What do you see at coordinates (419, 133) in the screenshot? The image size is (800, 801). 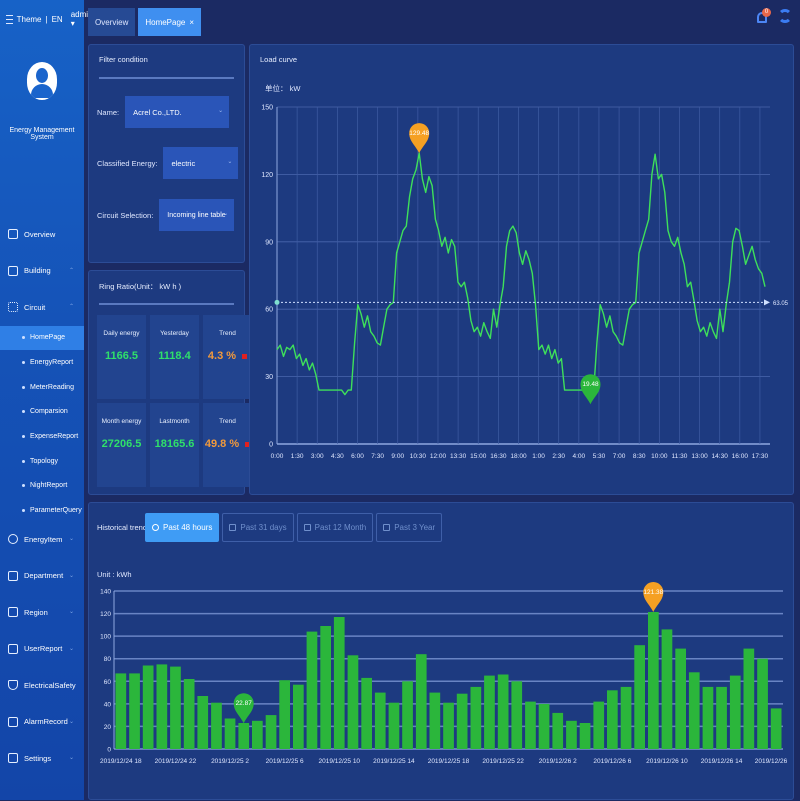 I see `max-marker-label: 129.48` at bounding box center [419, 133].